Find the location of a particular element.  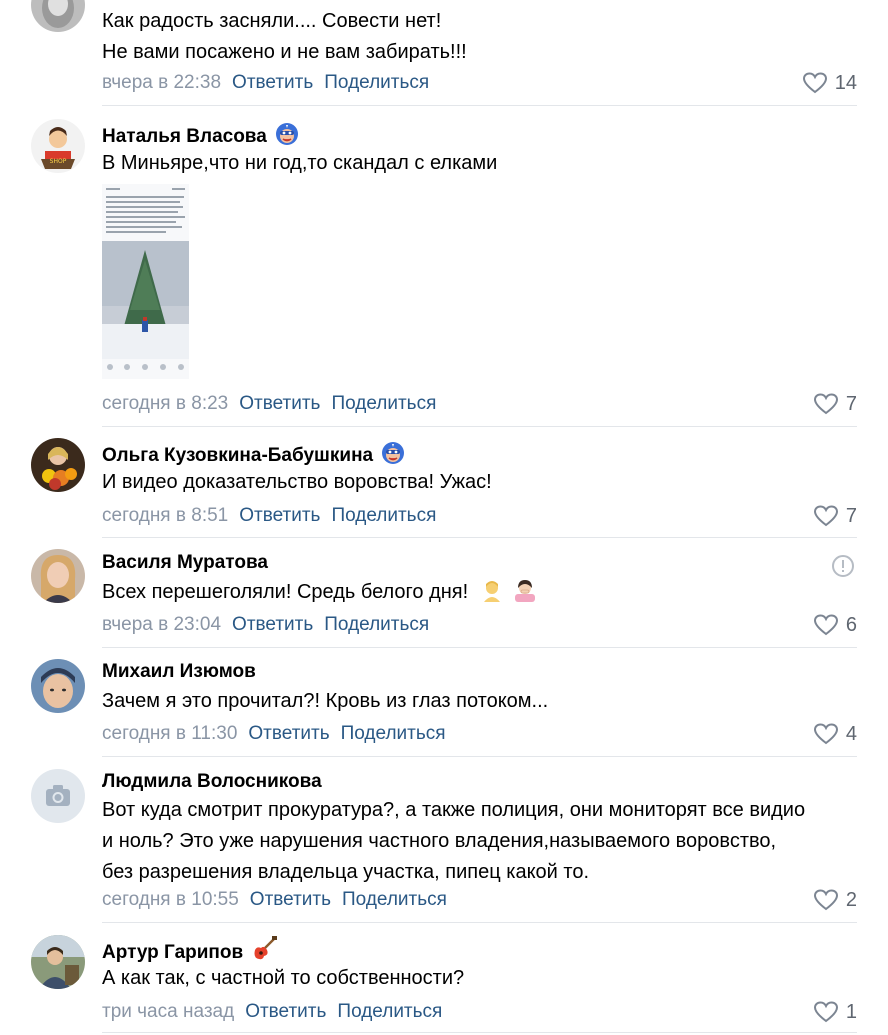

comment-text-line: Как радость засняли.... Совести нет! is located at coordinates (272, 21).